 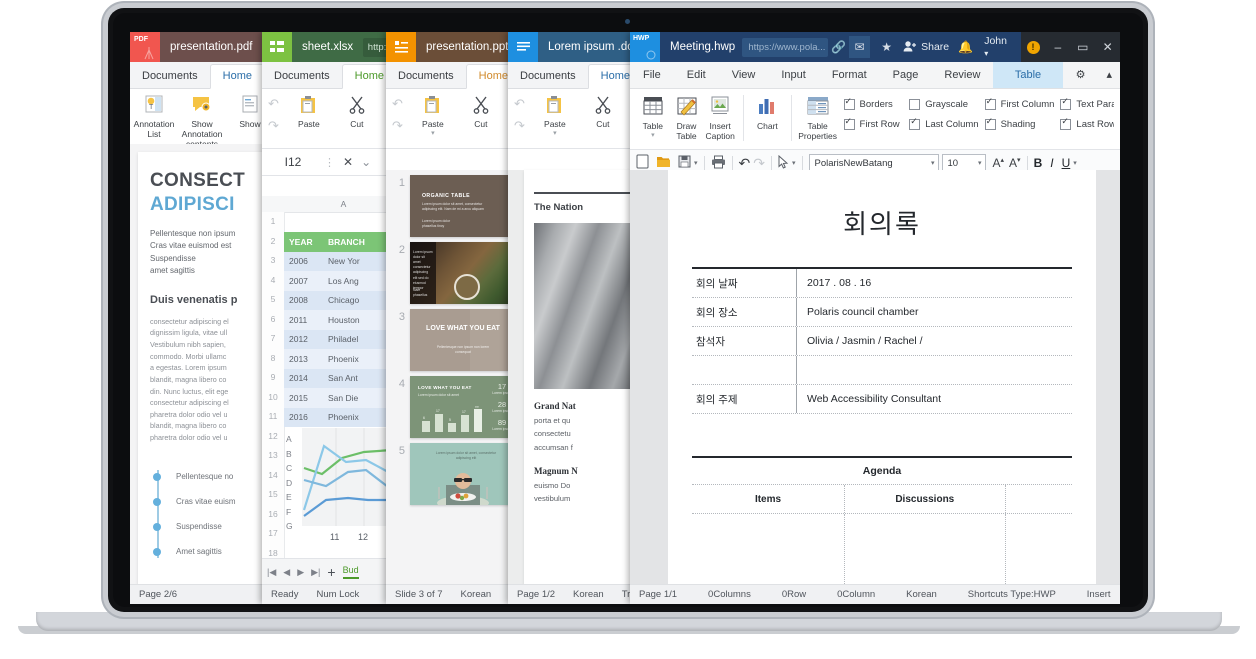 I want to click on last-sheet-icon: ▶|, so click(x=315, y=572).